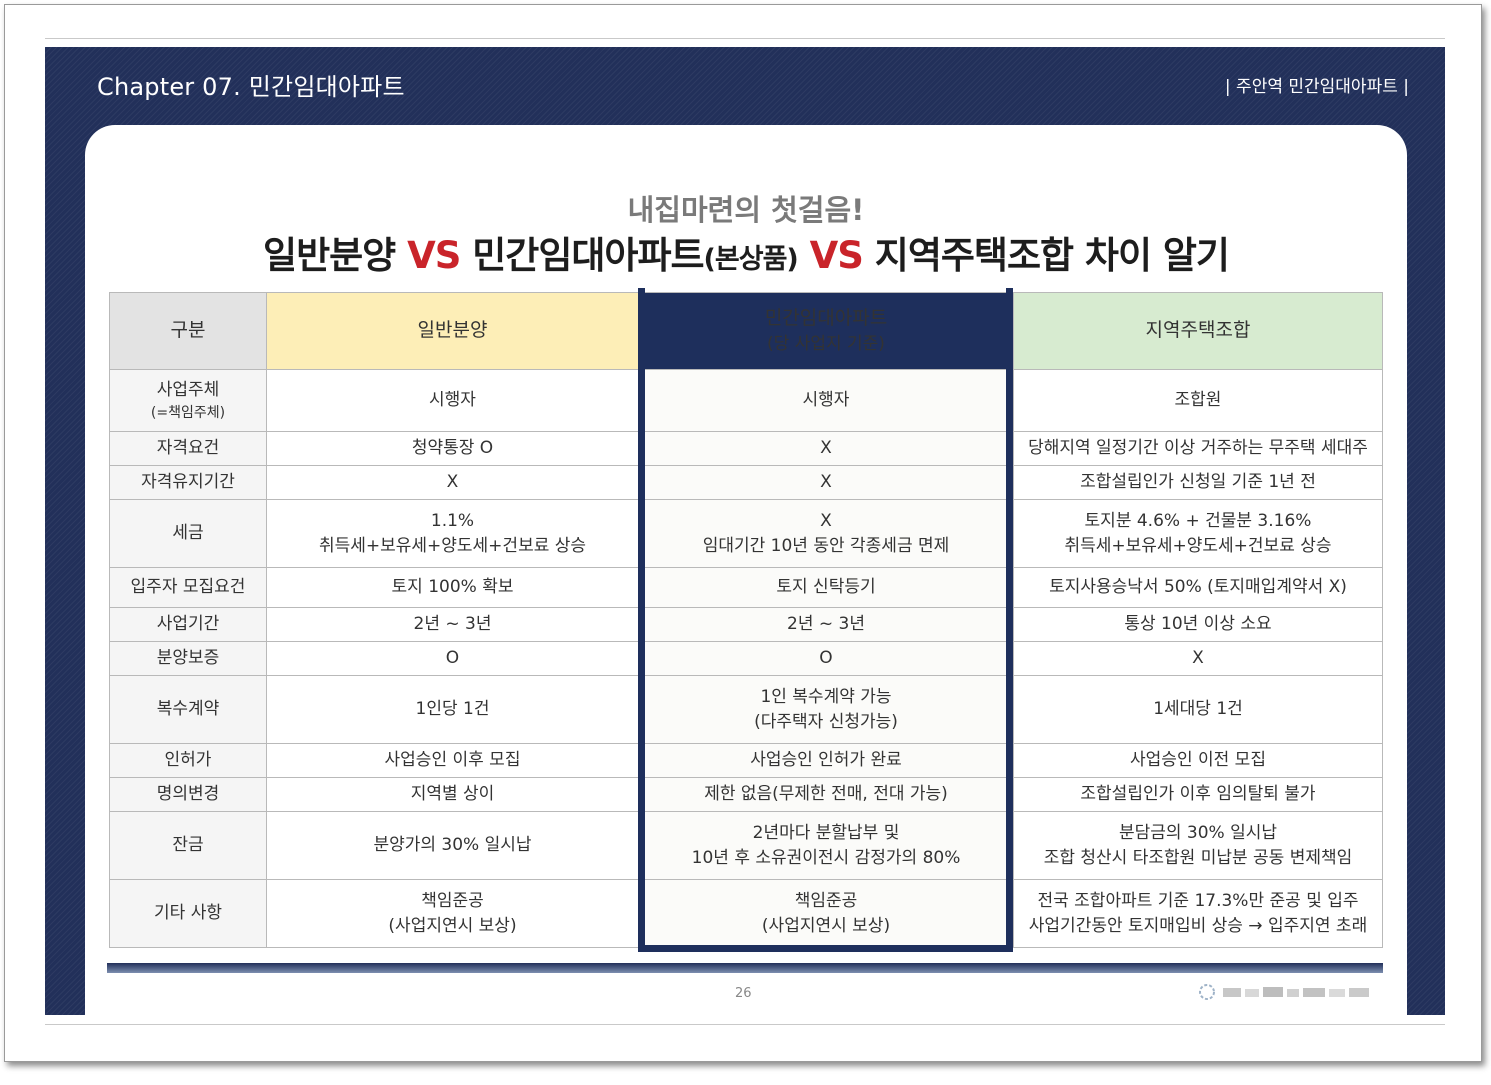 This screenshot has width=1491, height=1085. I want to click on cell-general: 1.1% 취득세+보유세+양도세+건보료 상승, so click(452, 533).